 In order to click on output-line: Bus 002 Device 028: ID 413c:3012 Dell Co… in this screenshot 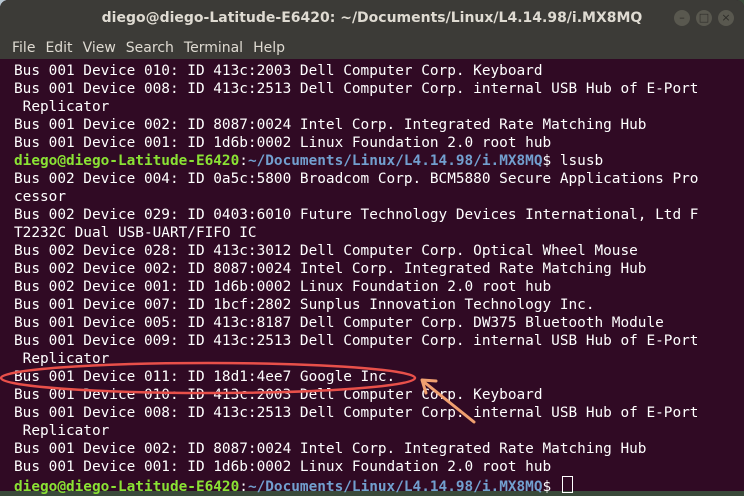, I will do `click(326, 251)`.